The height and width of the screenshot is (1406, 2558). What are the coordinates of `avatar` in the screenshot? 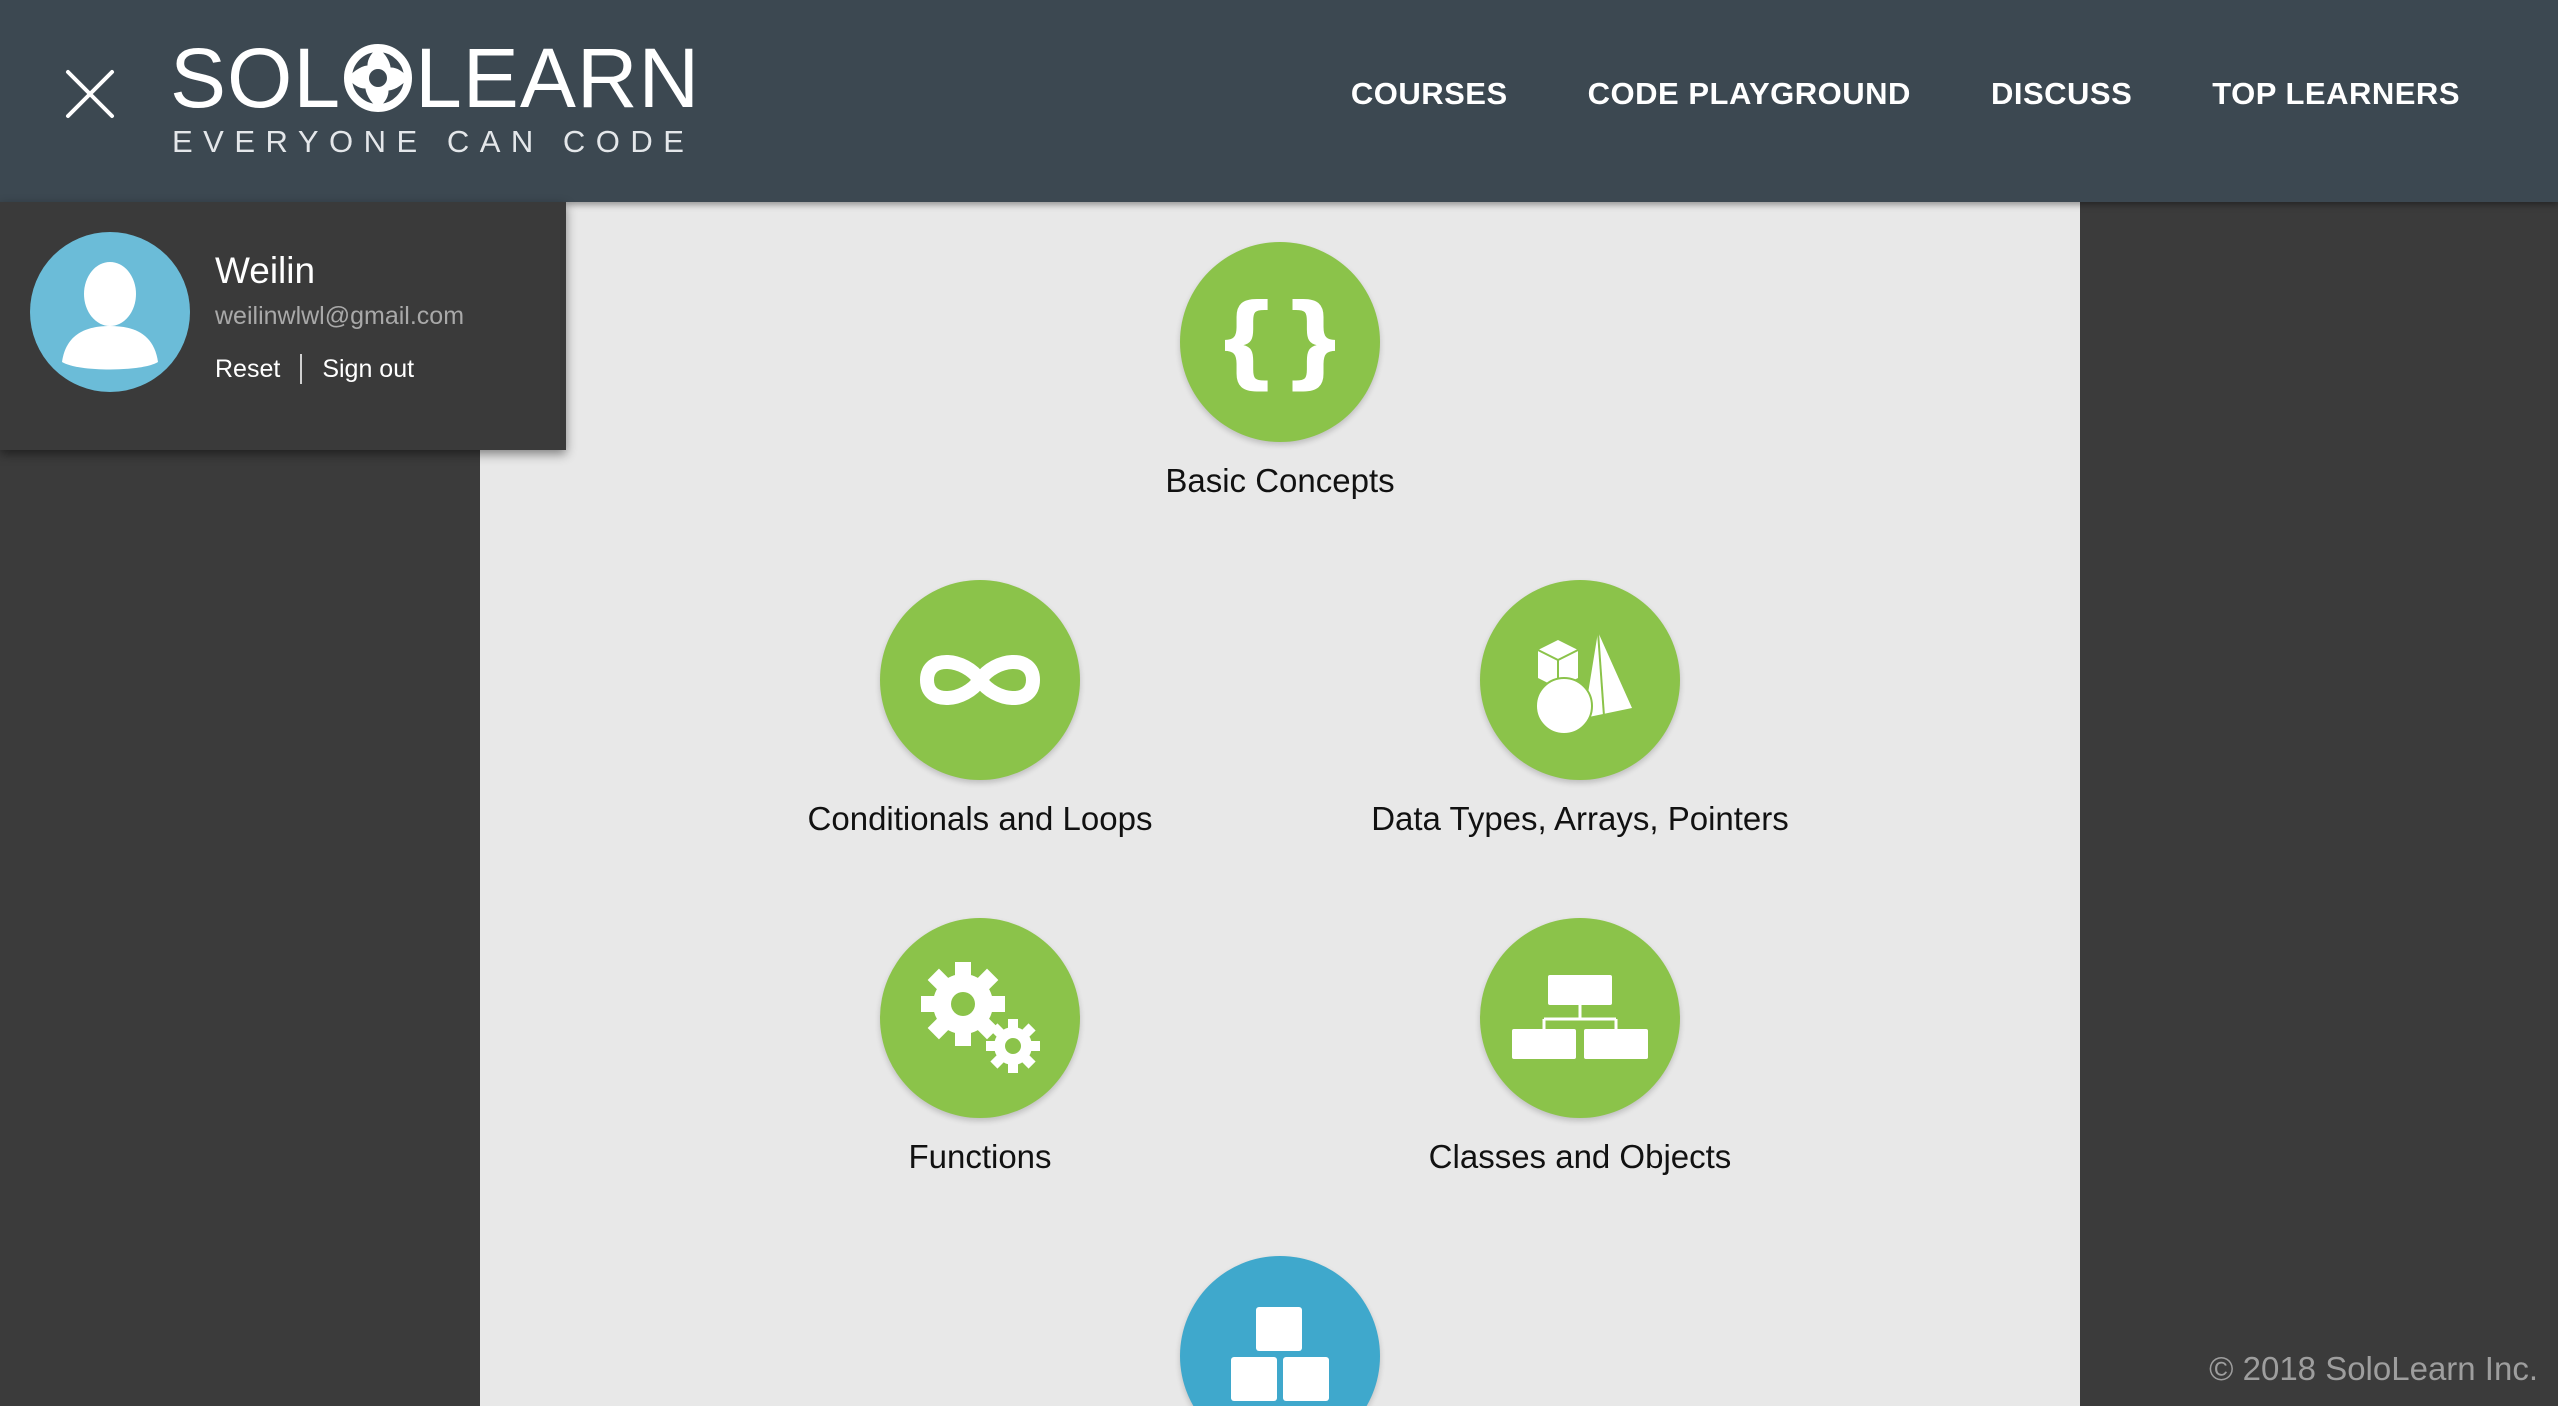 It's located at (110, 312).